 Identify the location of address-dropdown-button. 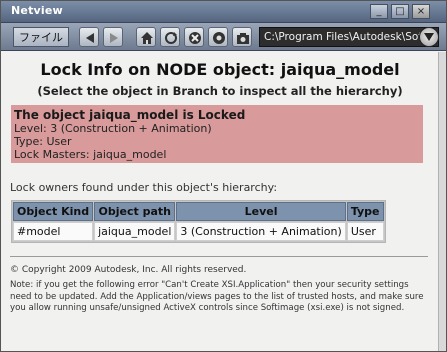
(429, 37).